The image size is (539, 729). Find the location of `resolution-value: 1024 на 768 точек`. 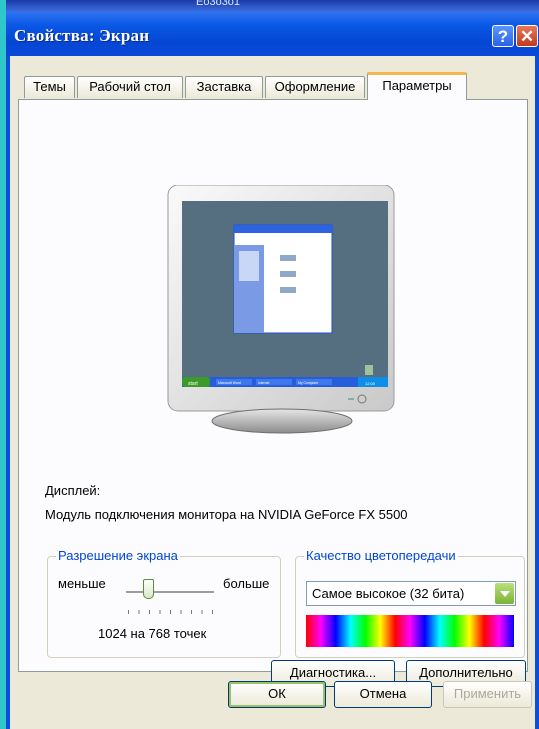

resolution-value: 1024 на 768 точек is located at coordinates (152, 633).